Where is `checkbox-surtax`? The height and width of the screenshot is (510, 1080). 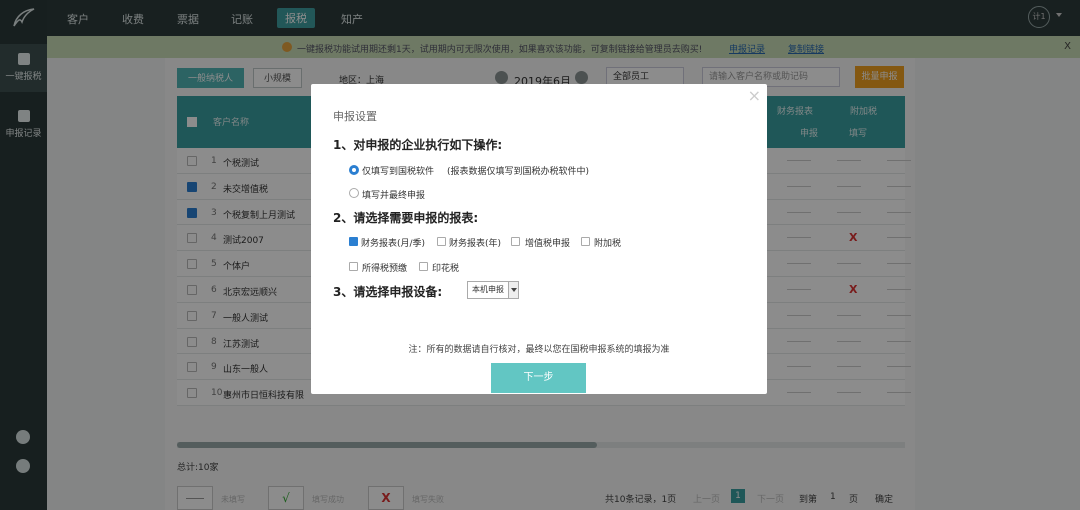
checkbox-surtax is located at coordinates (585, 241).